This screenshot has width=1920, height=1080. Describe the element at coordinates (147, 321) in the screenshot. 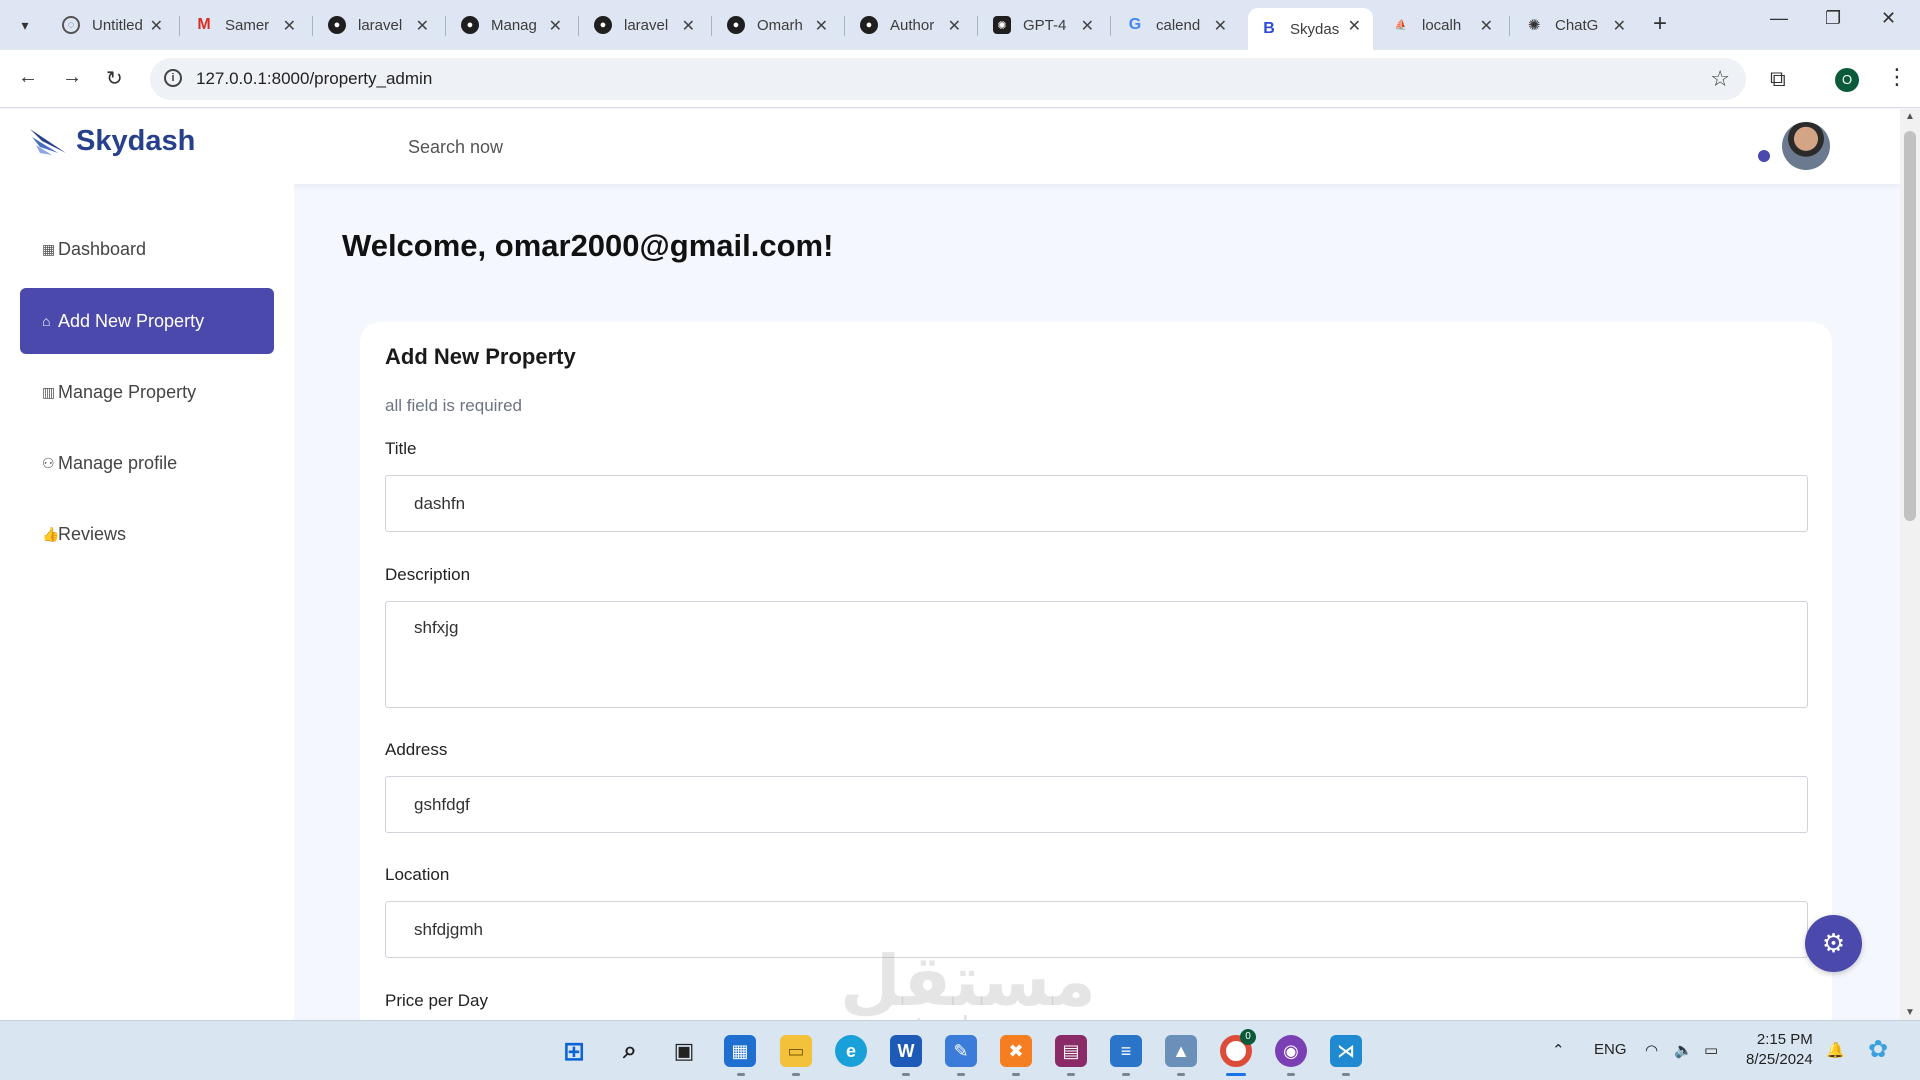

I see `sidebar-item-add-new-property: ⌂ Add New Property` at that location.